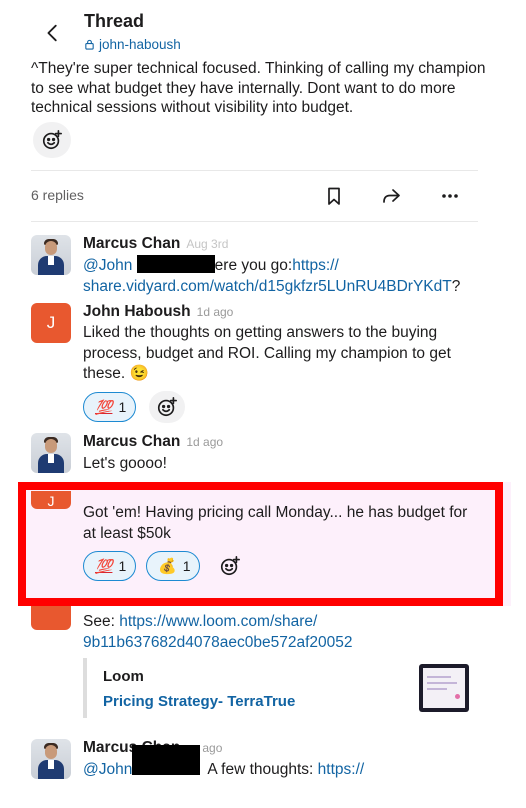  Describe the element at coordinates (199, 701) in the screenshot. I see `preview-title: Pricing Strategy- TerraTrue` at that location.